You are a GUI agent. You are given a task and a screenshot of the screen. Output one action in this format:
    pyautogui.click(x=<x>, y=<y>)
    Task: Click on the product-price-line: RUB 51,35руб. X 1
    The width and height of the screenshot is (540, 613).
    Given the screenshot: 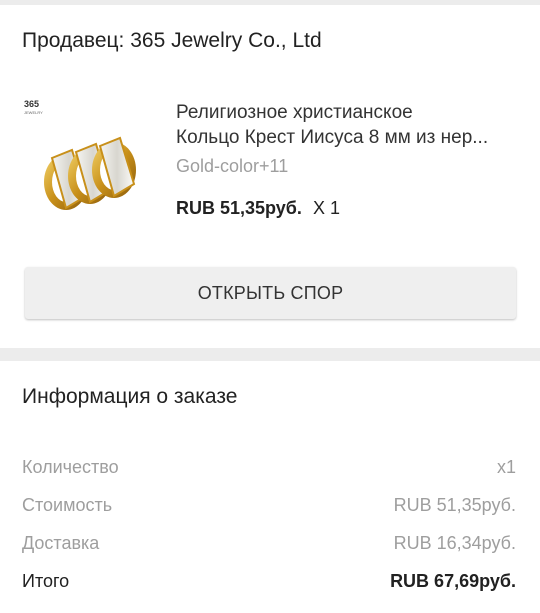 What is the action you would take?
    pyautogui.click(x=258, y=208)
    